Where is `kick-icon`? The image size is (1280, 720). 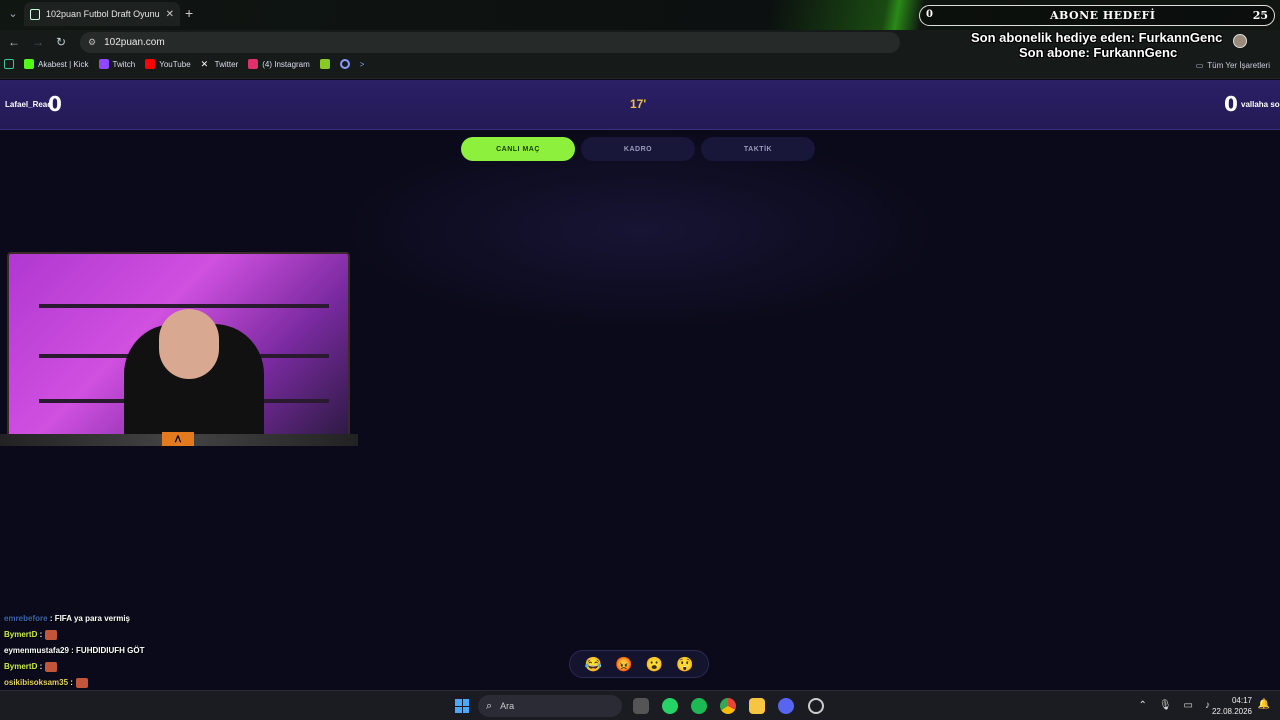 kick-icon is located at coordinates (29, 64).